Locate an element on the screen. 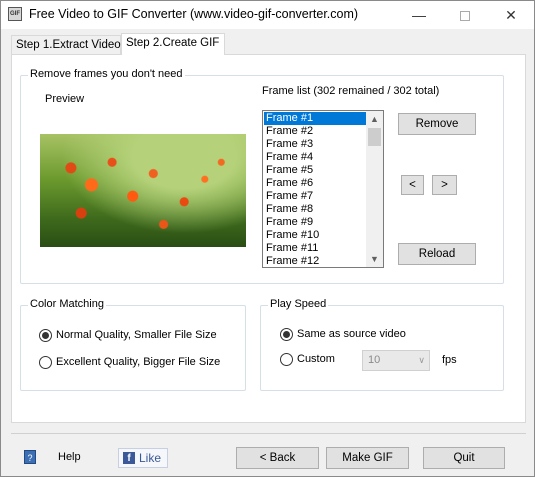  color-matching-group: Color Matching is located at coordinates (133, 344).